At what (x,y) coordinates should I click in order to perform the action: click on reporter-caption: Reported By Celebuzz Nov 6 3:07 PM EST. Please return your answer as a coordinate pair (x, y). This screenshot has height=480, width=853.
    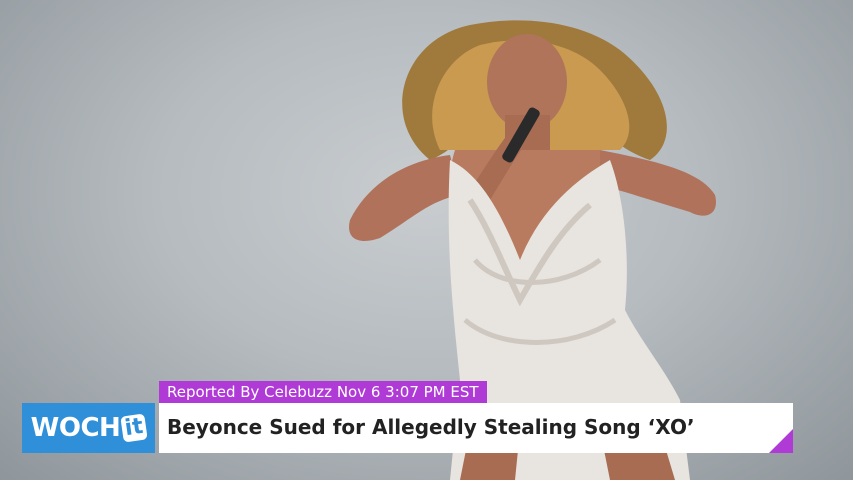
    Looking at the image, I should click on (323, 392).